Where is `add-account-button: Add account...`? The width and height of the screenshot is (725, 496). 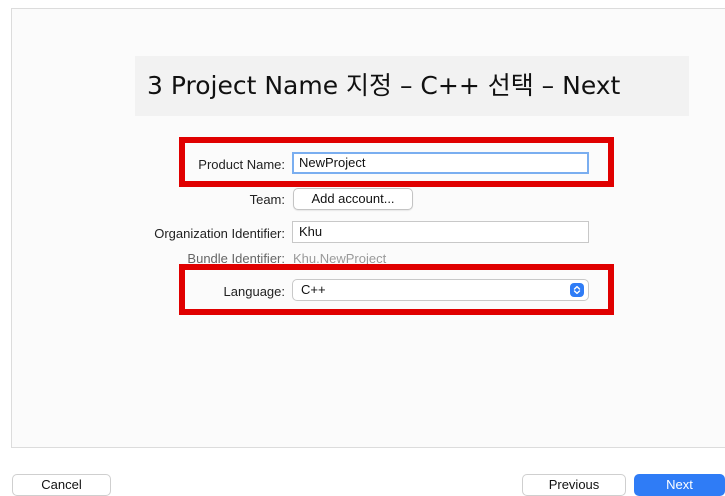
add-account-button: Add account... is located at coordinates (353, 199).